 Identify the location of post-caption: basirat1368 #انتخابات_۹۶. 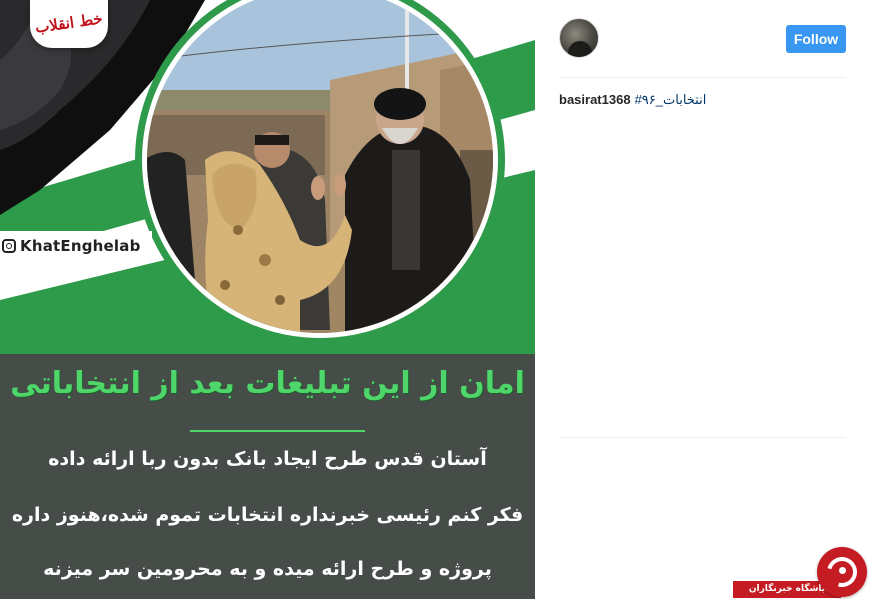
(702, 100).